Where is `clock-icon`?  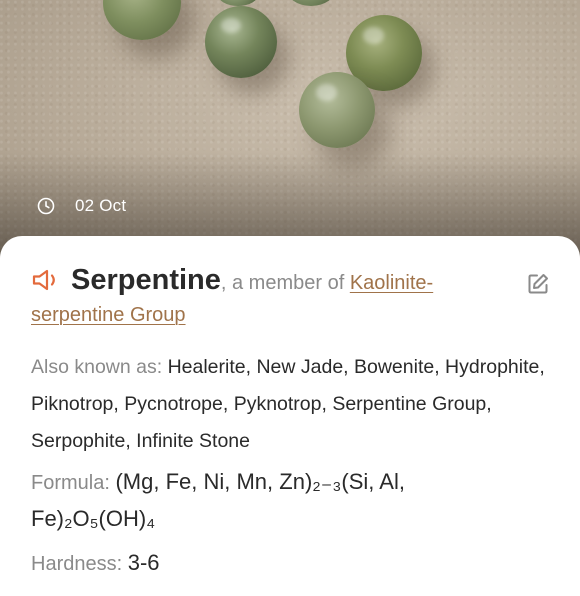 clock-icon is located at coordinates (46, 206).